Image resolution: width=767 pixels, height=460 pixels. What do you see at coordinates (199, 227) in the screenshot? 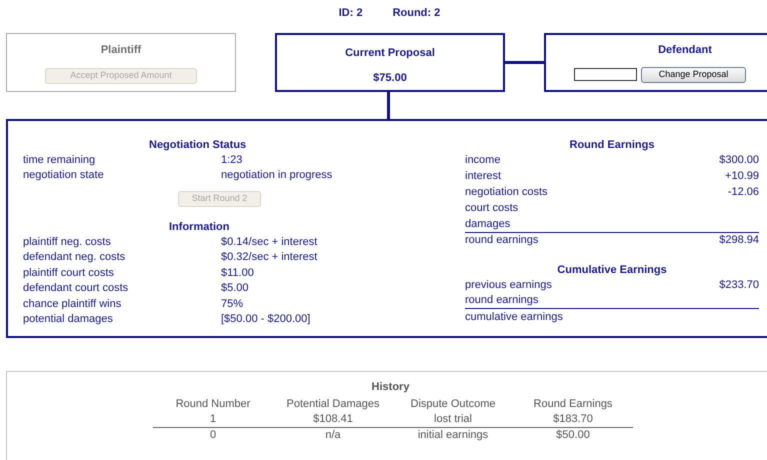
I see `section-title: Information` at bounding box center [199, 227].